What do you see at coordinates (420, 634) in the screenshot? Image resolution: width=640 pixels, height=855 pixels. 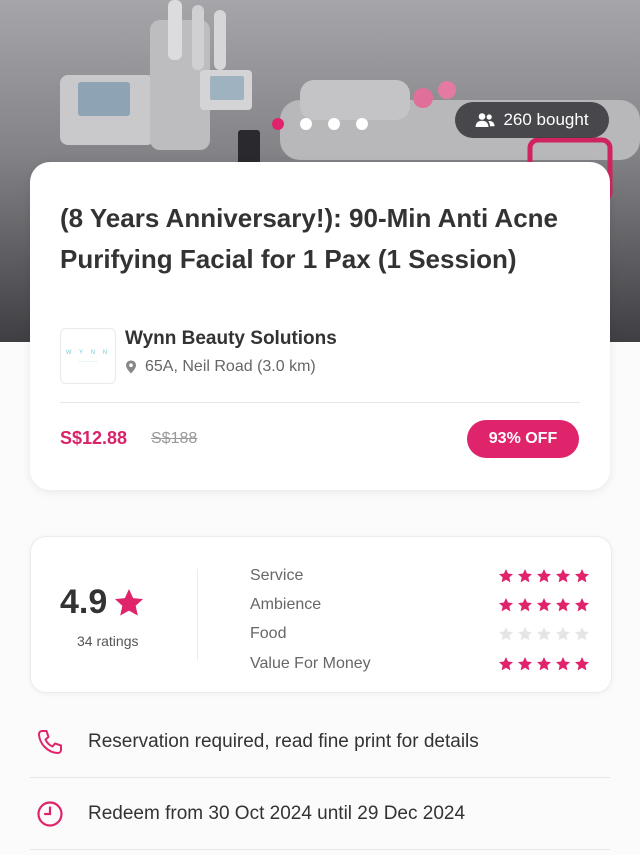 I see `rating-category-row: Food` at bounding box center [420, 634].